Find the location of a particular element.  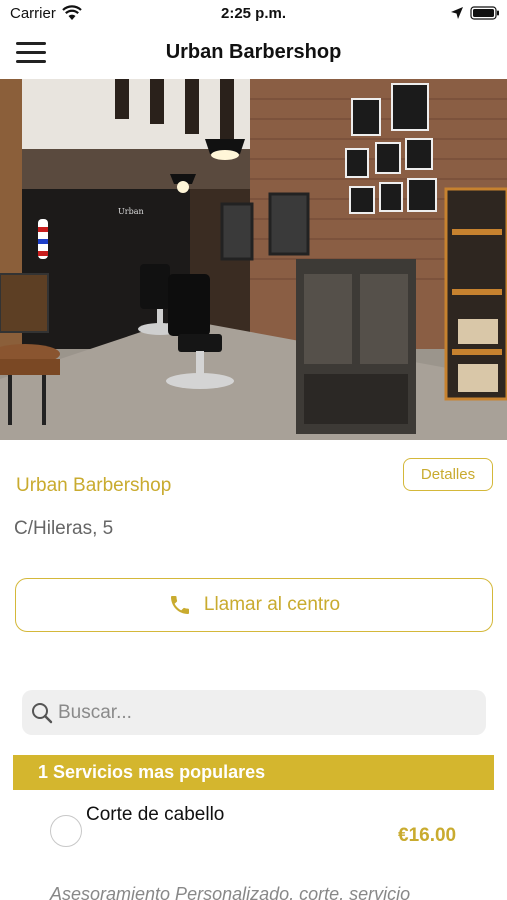

status-bar: Carrier 2:25 p.m. is located at coordinates (253, 14).